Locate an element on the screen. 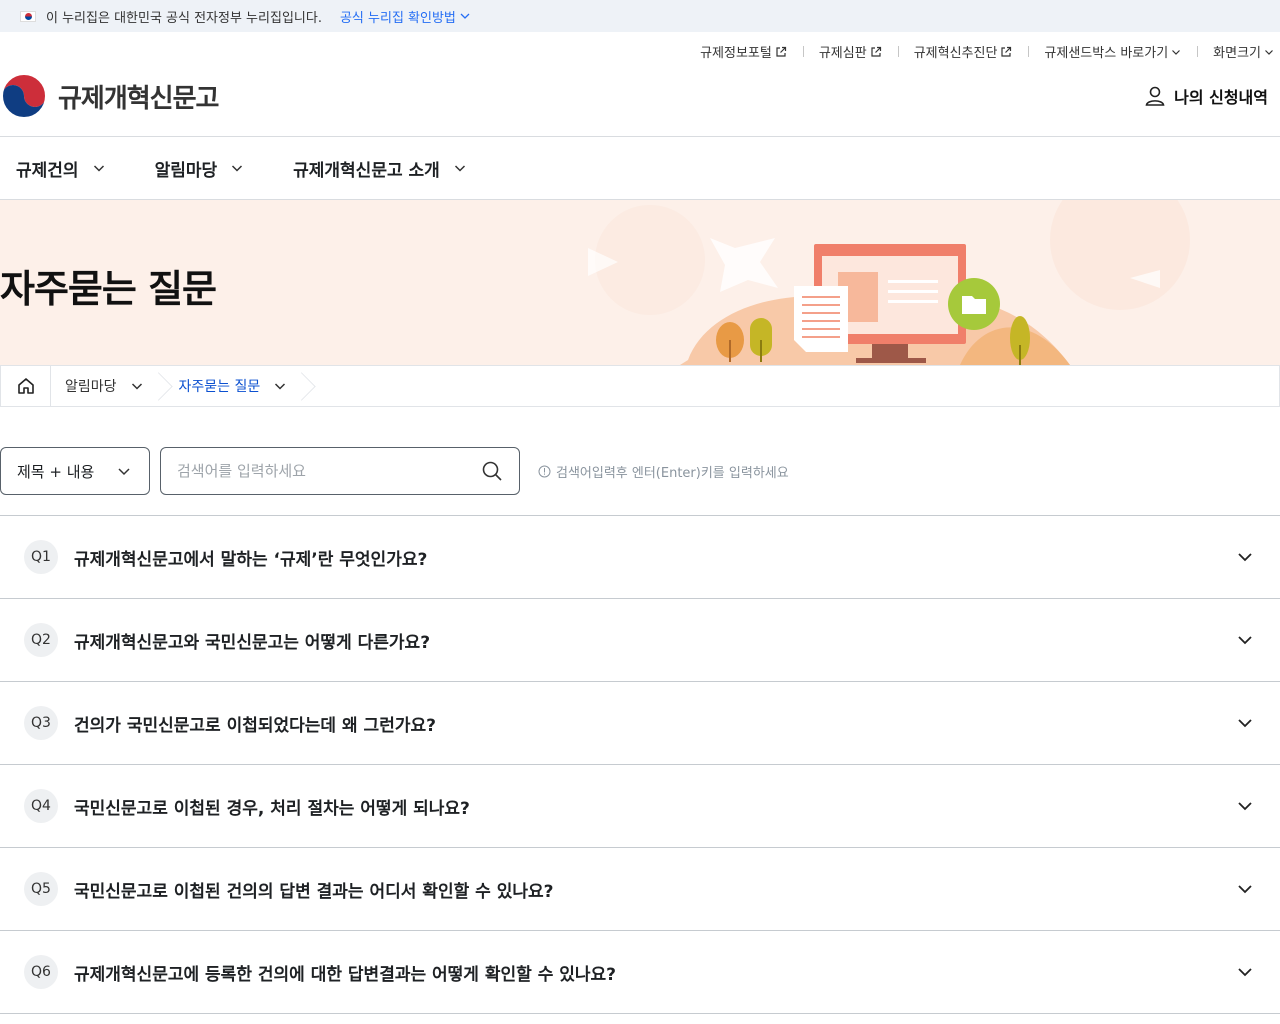 The image size is (1280, 1024). my-applications-link: 나의 신청내역 is located at coordinates (1206, 96).